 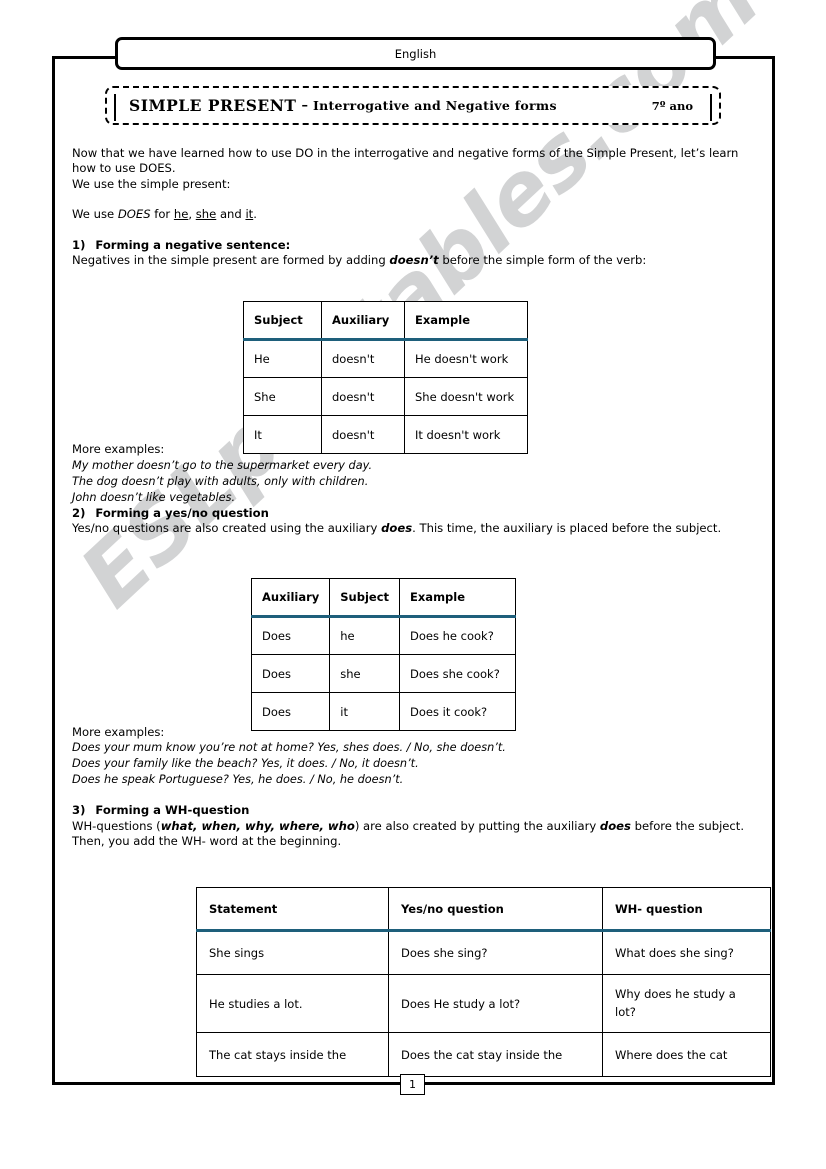 What do you see at coordinates (365, 598) in the screenshot?
I see `table2-header-subject: Subject` at bounding box center [365, 598].